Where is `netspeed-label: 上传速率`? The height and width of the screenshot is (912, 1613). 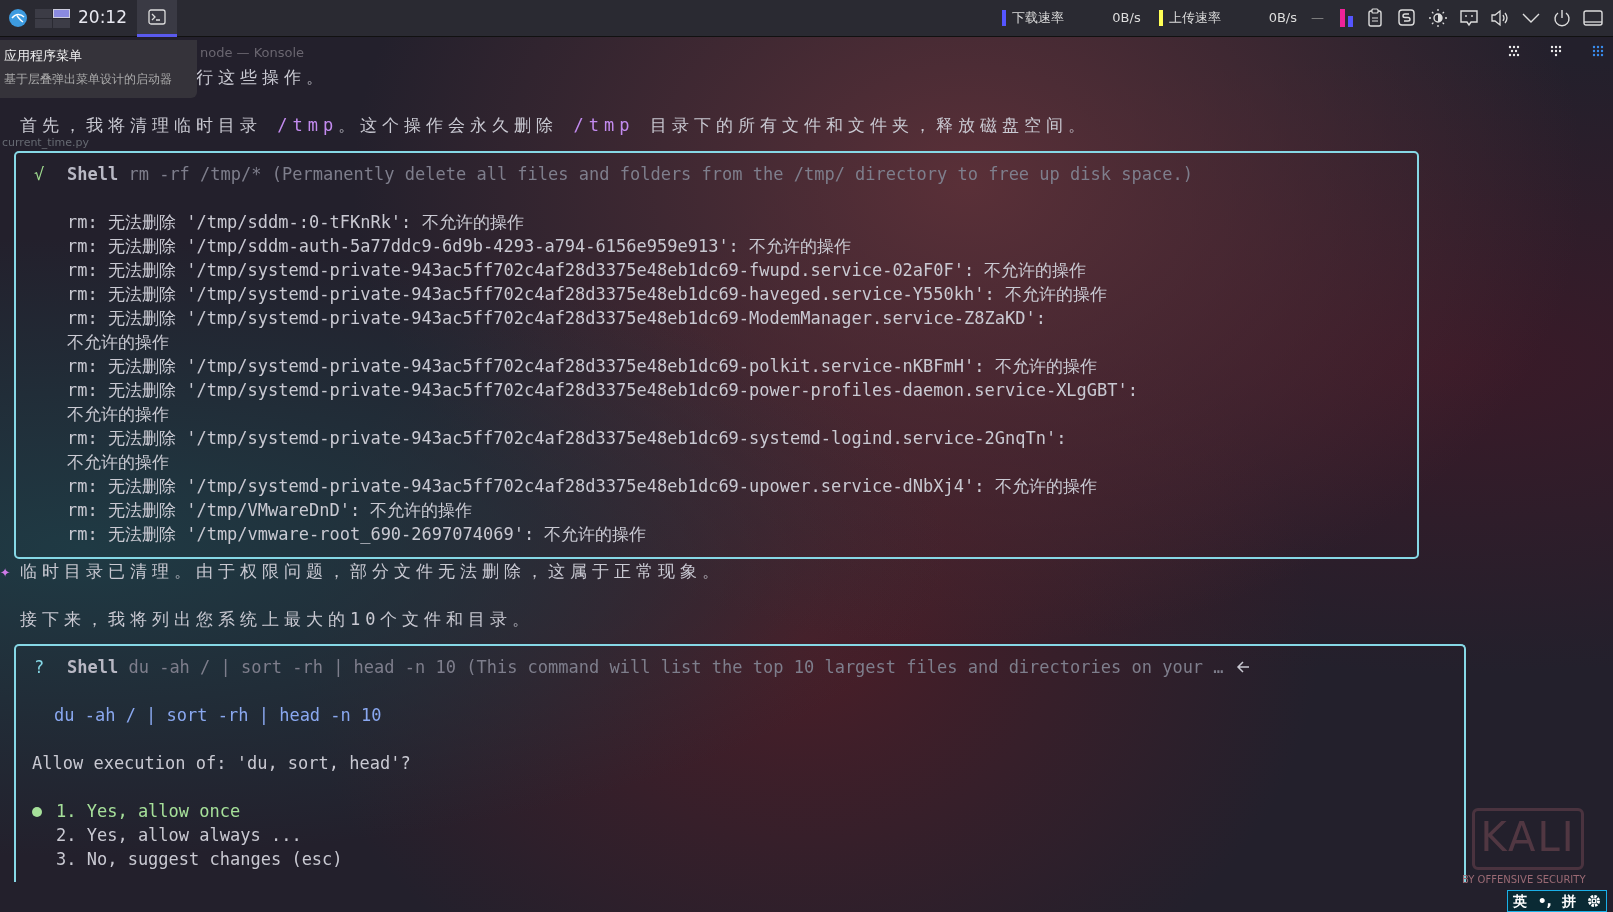 netspeed-label: 上传速率 is located at coordinates (1195, 18).